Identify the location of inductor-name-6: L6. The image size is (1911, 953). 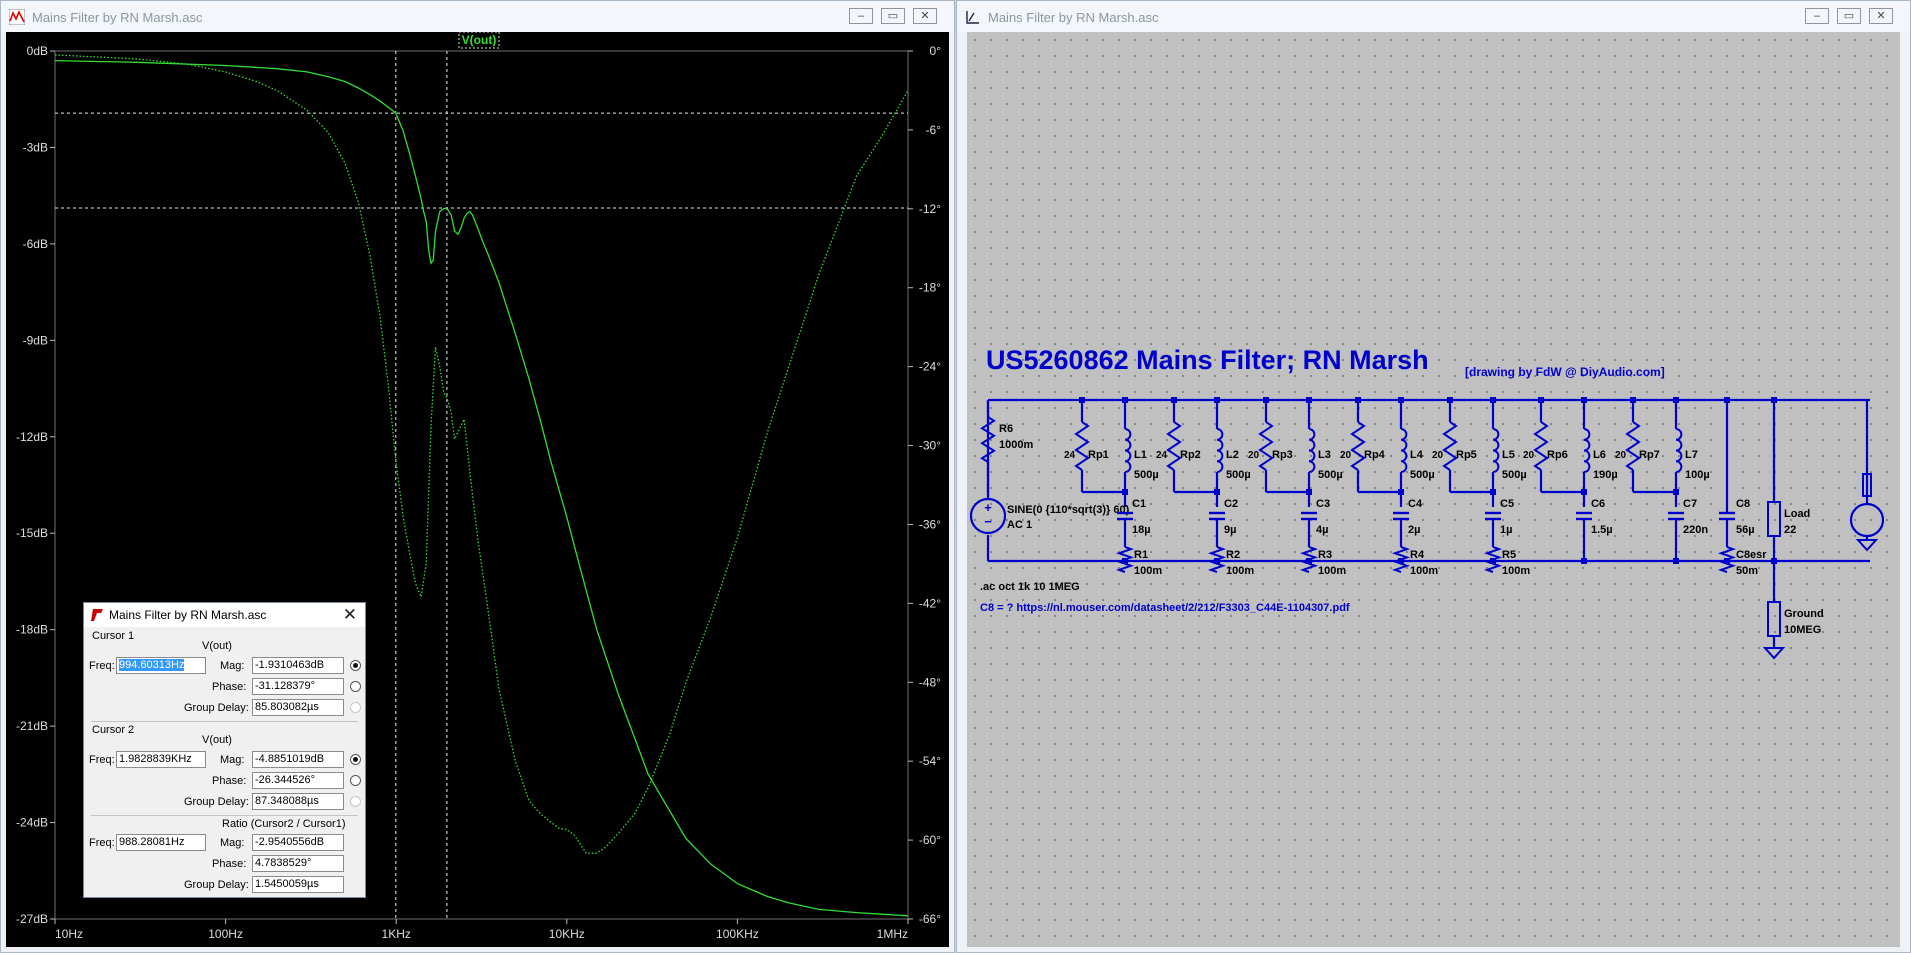
(1599, 455).